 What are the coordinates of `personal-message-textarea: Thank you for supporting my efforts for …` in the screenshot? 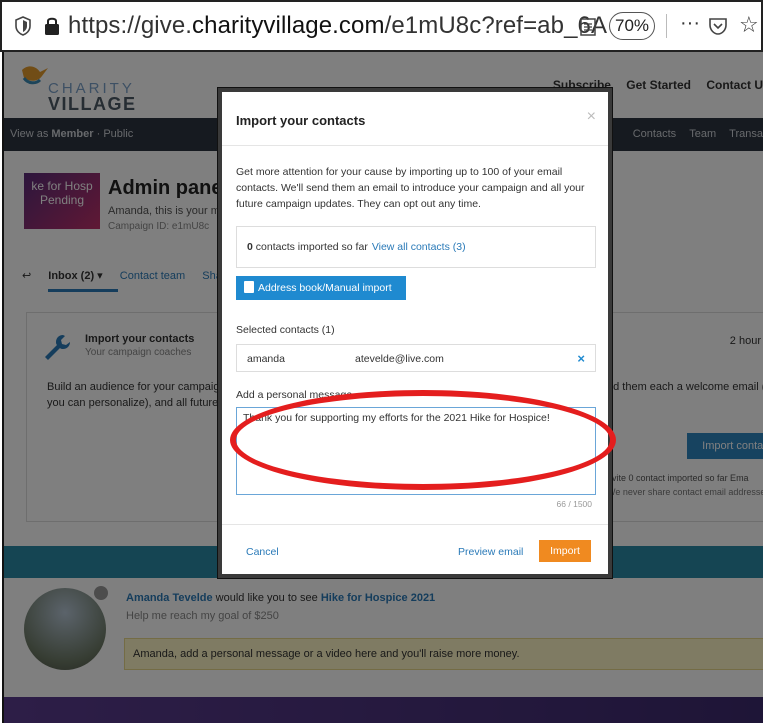 It's located at (416, 451).